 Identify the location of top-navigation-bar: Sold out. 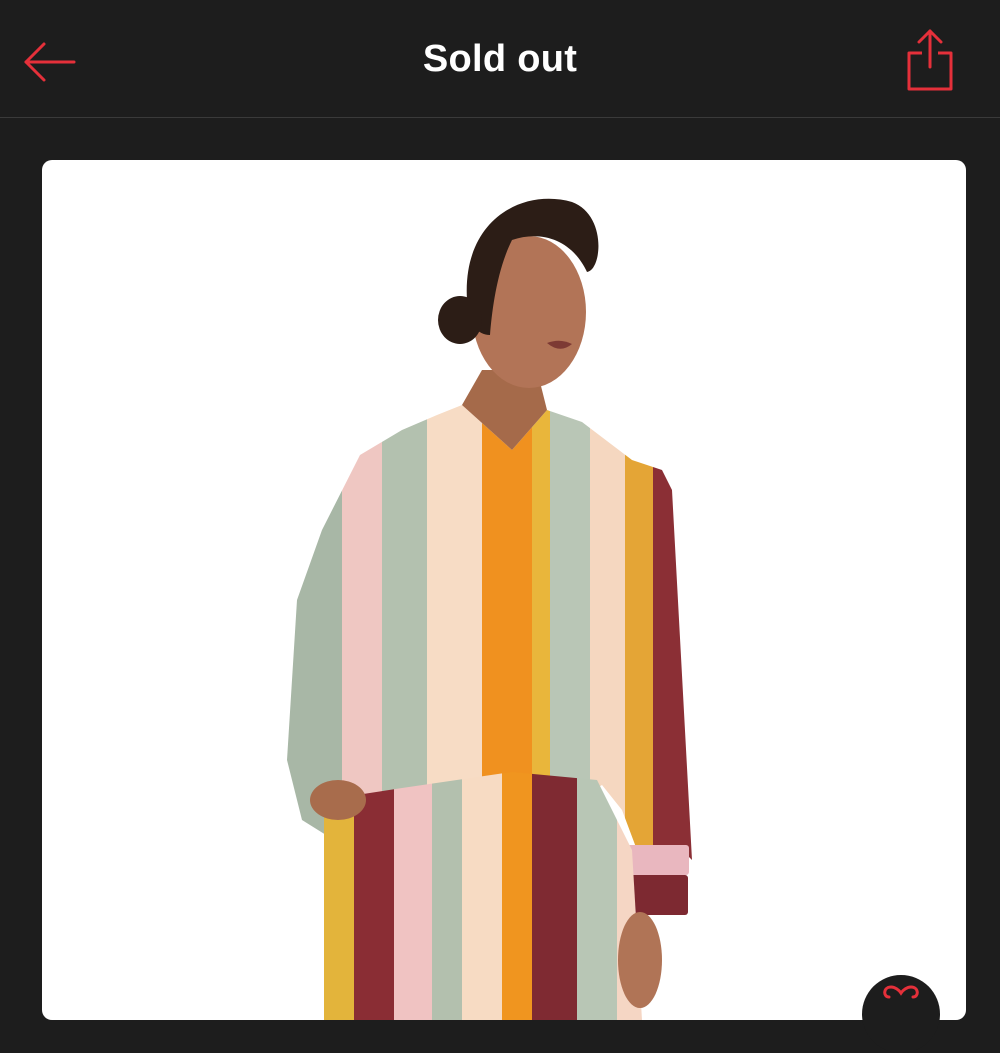
(500, 59).